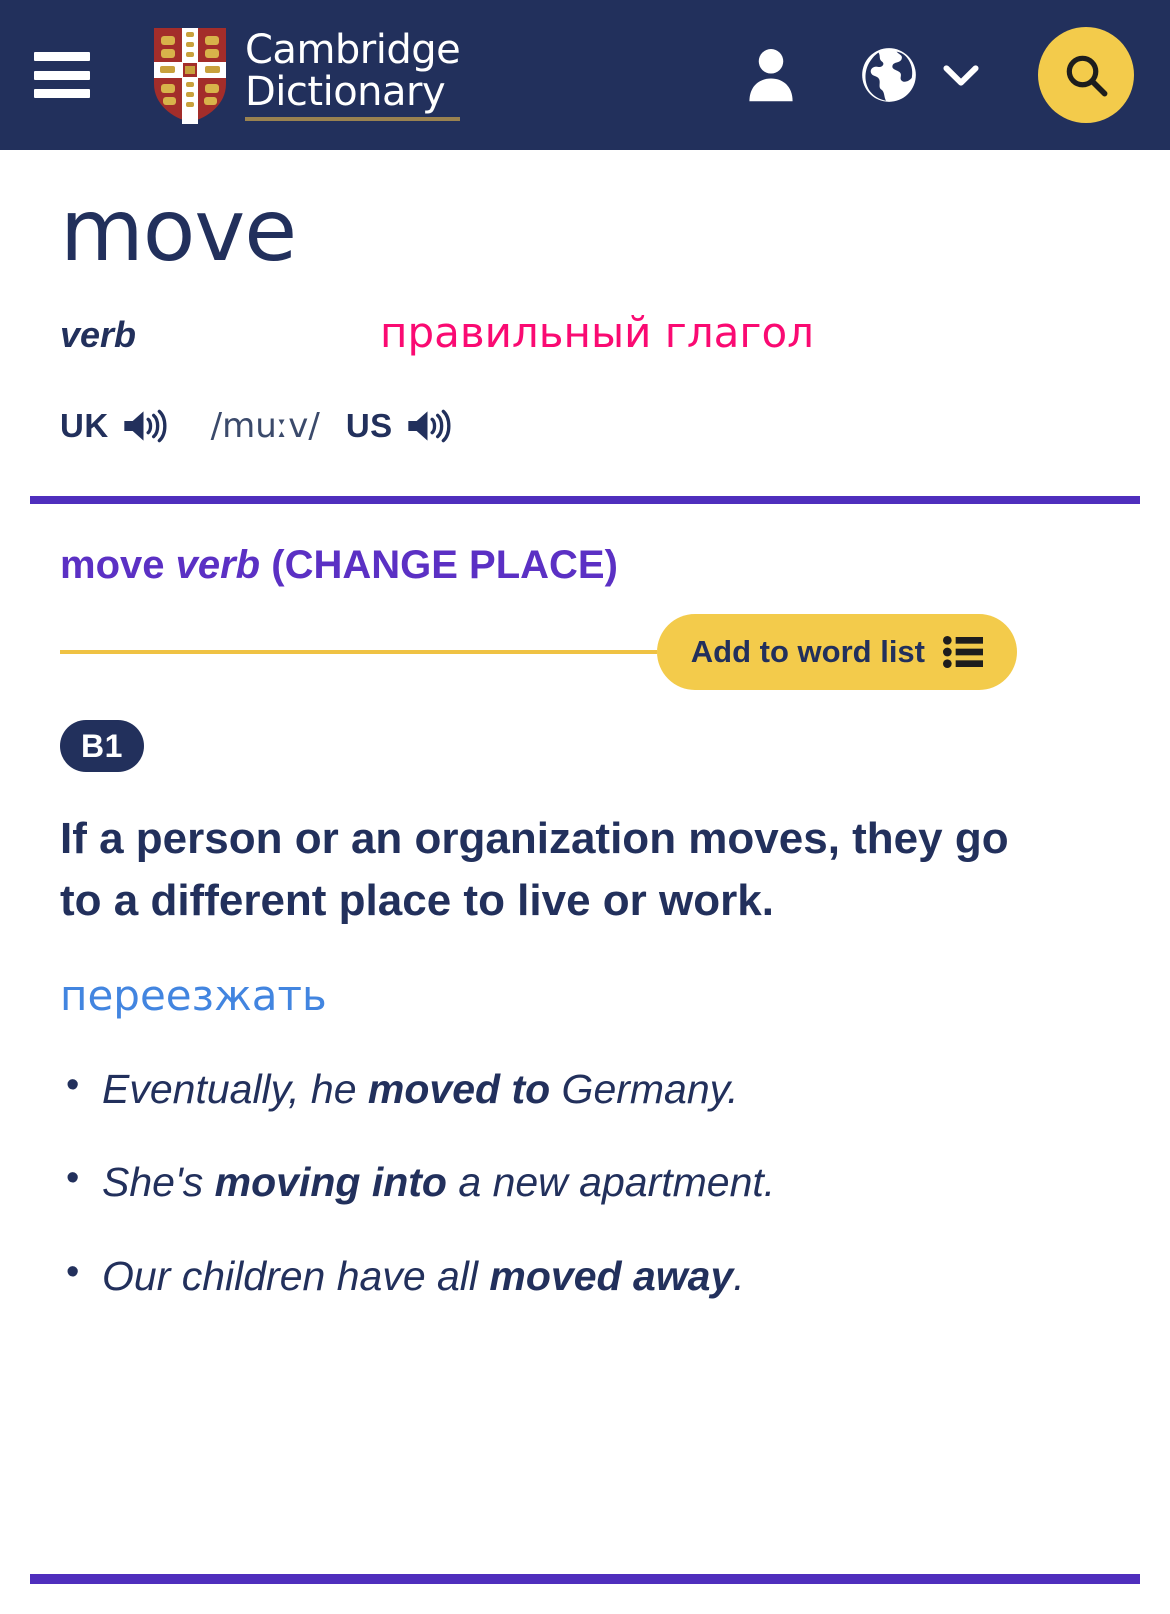 The width and height of the screenshot is (1170, 1614). I want to click on sense-heading: move verb (CHANGE PLACE), so click(585, 565).